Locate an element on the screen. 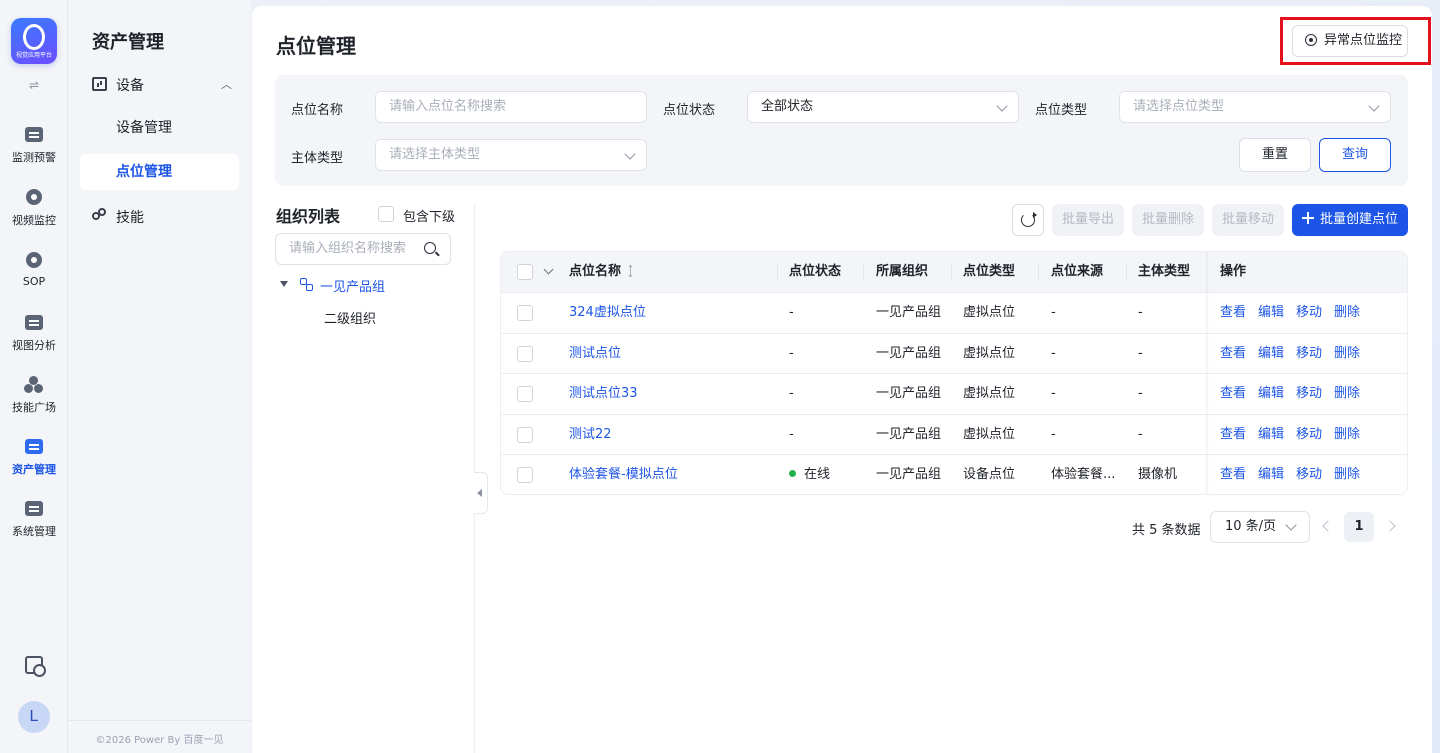  reset-button: 重置 is located at coordinates (1275, 155).